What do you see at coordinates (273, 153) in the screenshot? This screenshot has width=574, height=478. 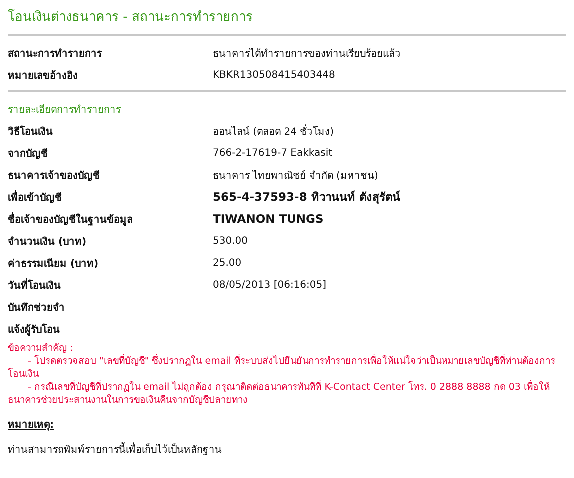 I see `field-value: 766-2-17619-7 Eakkasit` at bounding box center [273, 153].